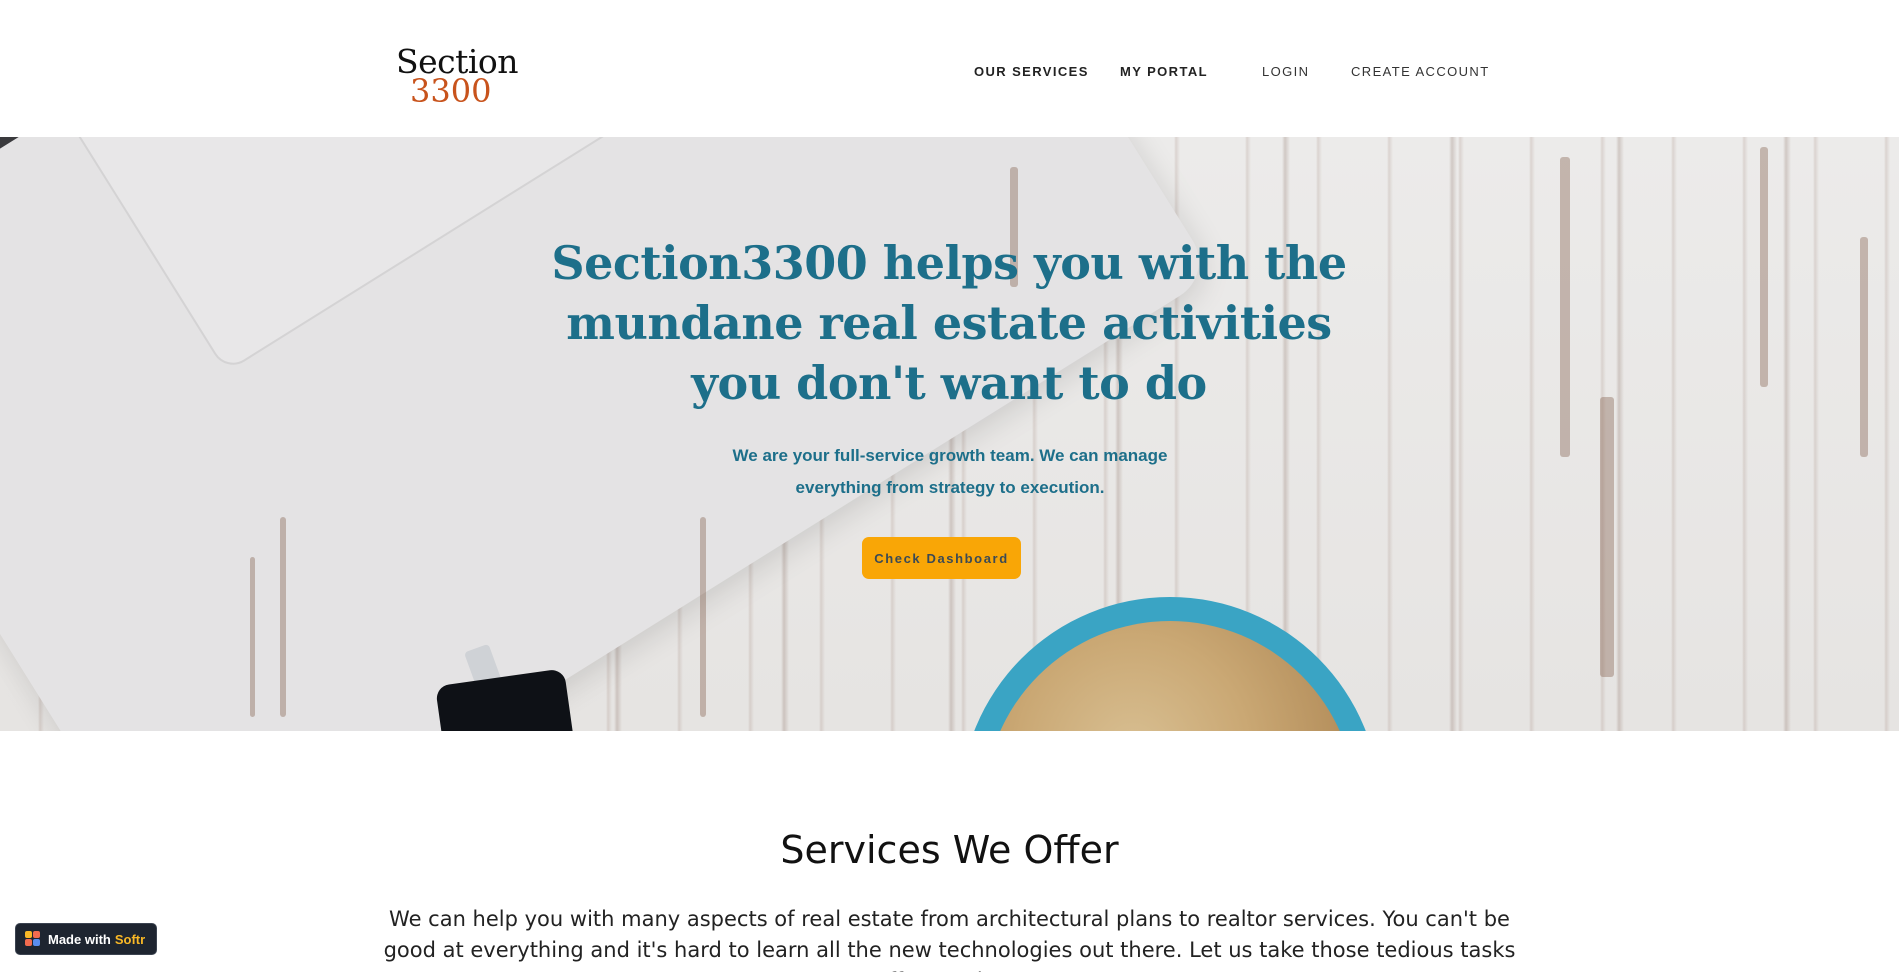  I want to click on logo: Section 3300, so click(457, 77).